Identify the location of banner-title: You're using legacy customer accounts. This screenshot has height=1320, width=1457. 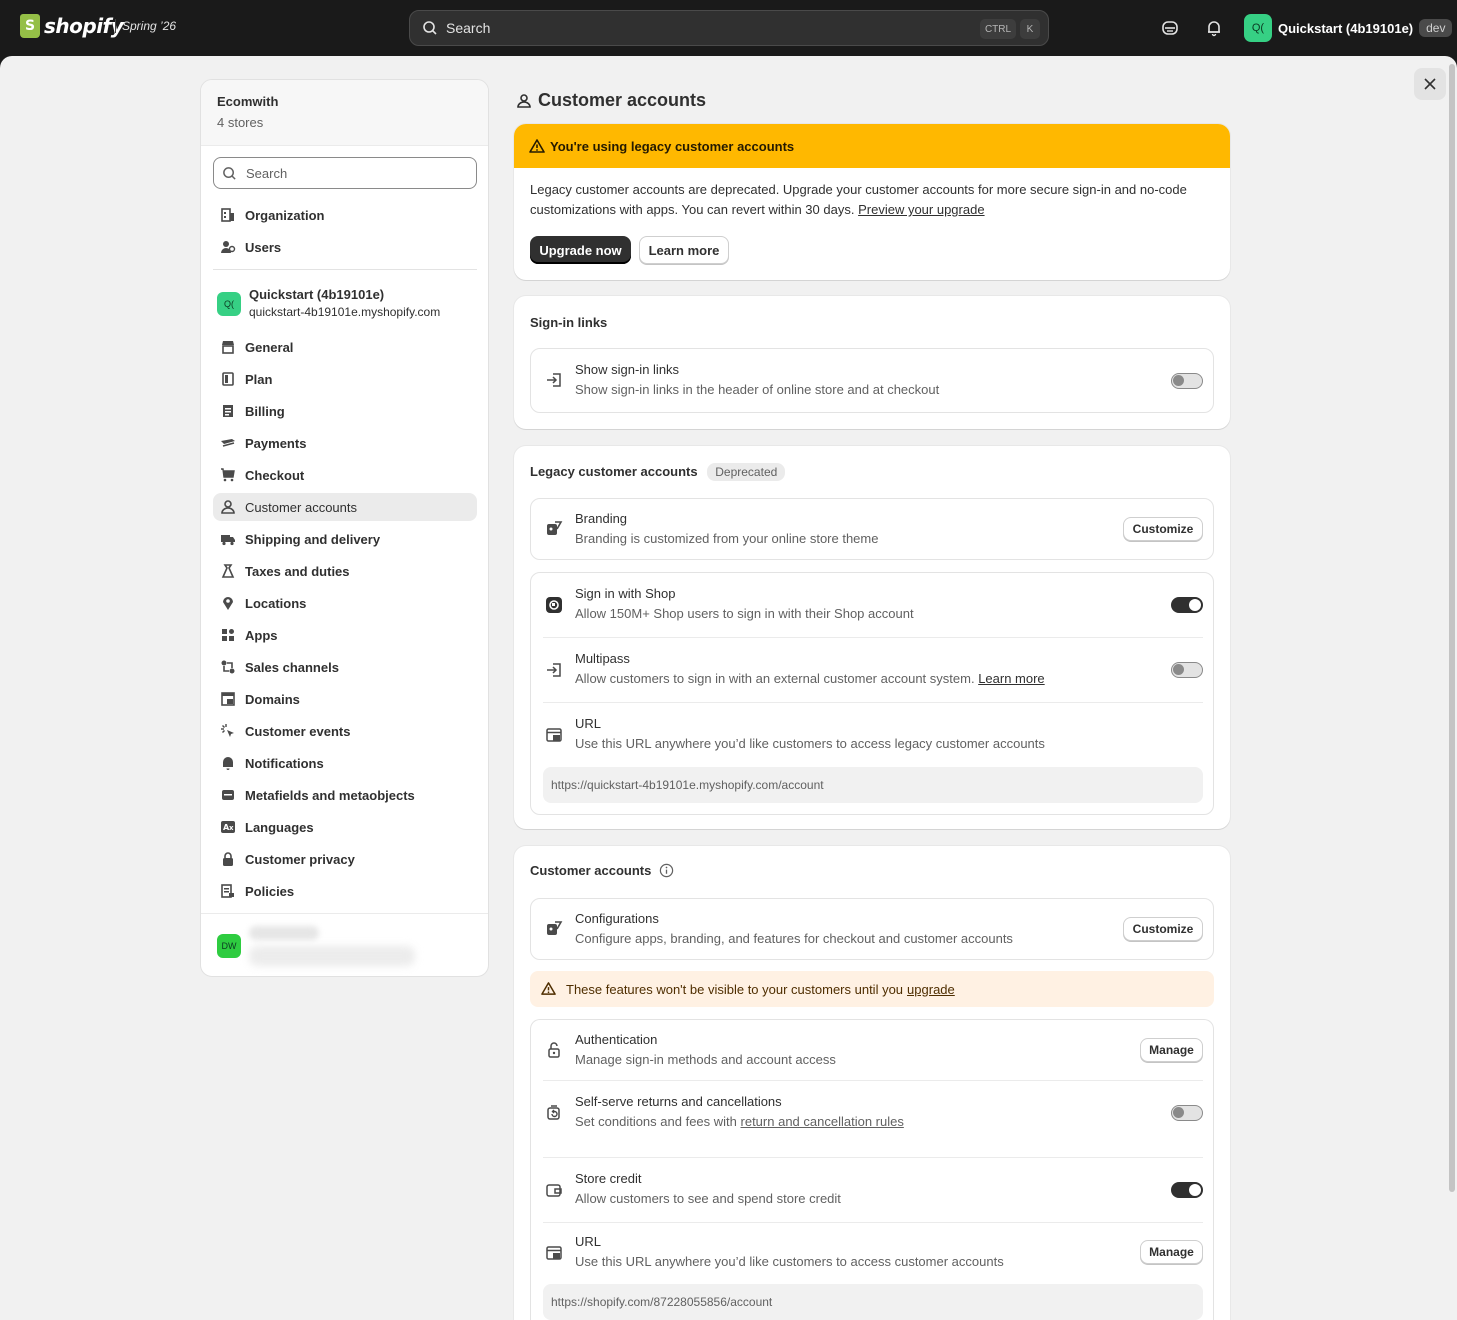
(672, 146).